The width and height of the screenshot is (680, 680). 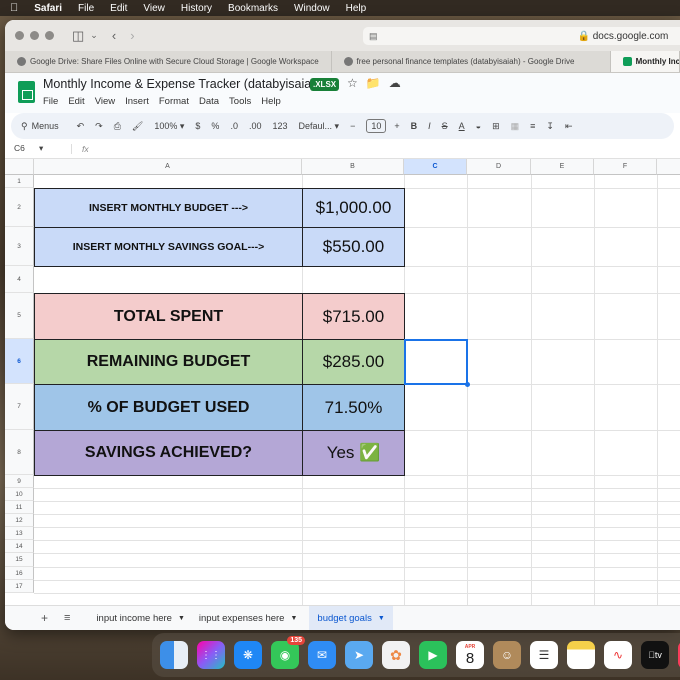 What do you see at coordinates (19, 507) in the screenshot?
I see `row-header-11: 11` at bounding box center [19, 507].